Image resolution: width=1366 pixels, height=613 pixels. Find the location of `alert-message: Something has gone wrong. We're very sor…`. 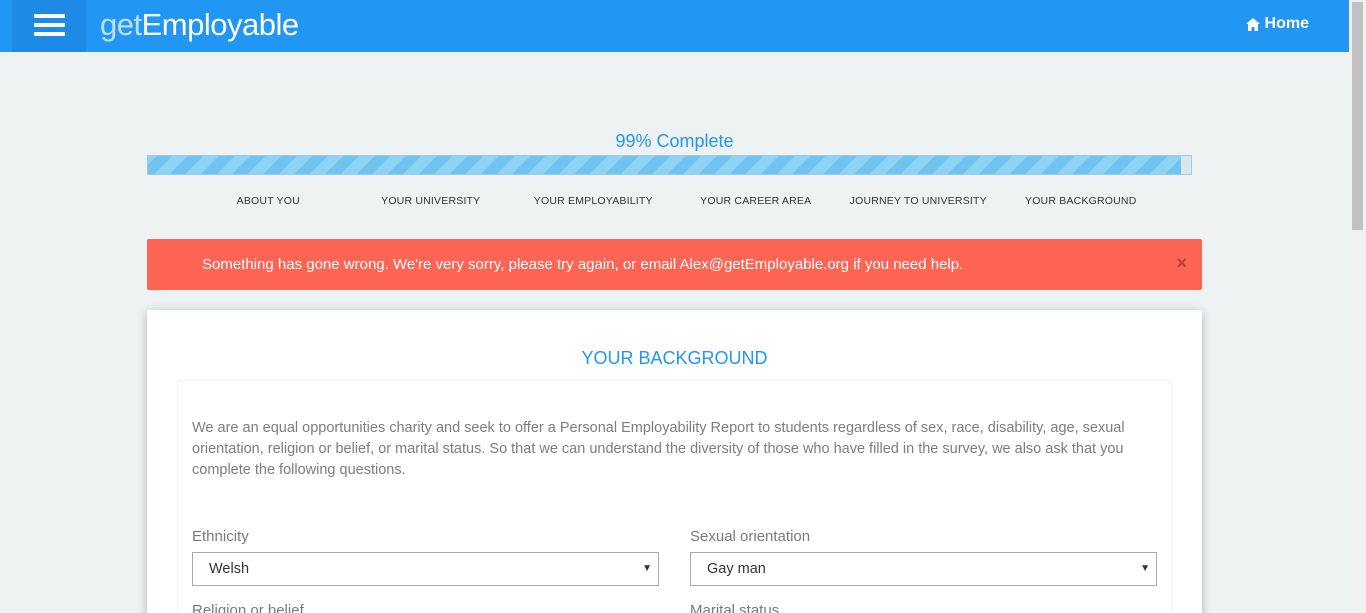

alert-message: Something has gone wrong. We're very sor… is located at coordinates (583, 264).